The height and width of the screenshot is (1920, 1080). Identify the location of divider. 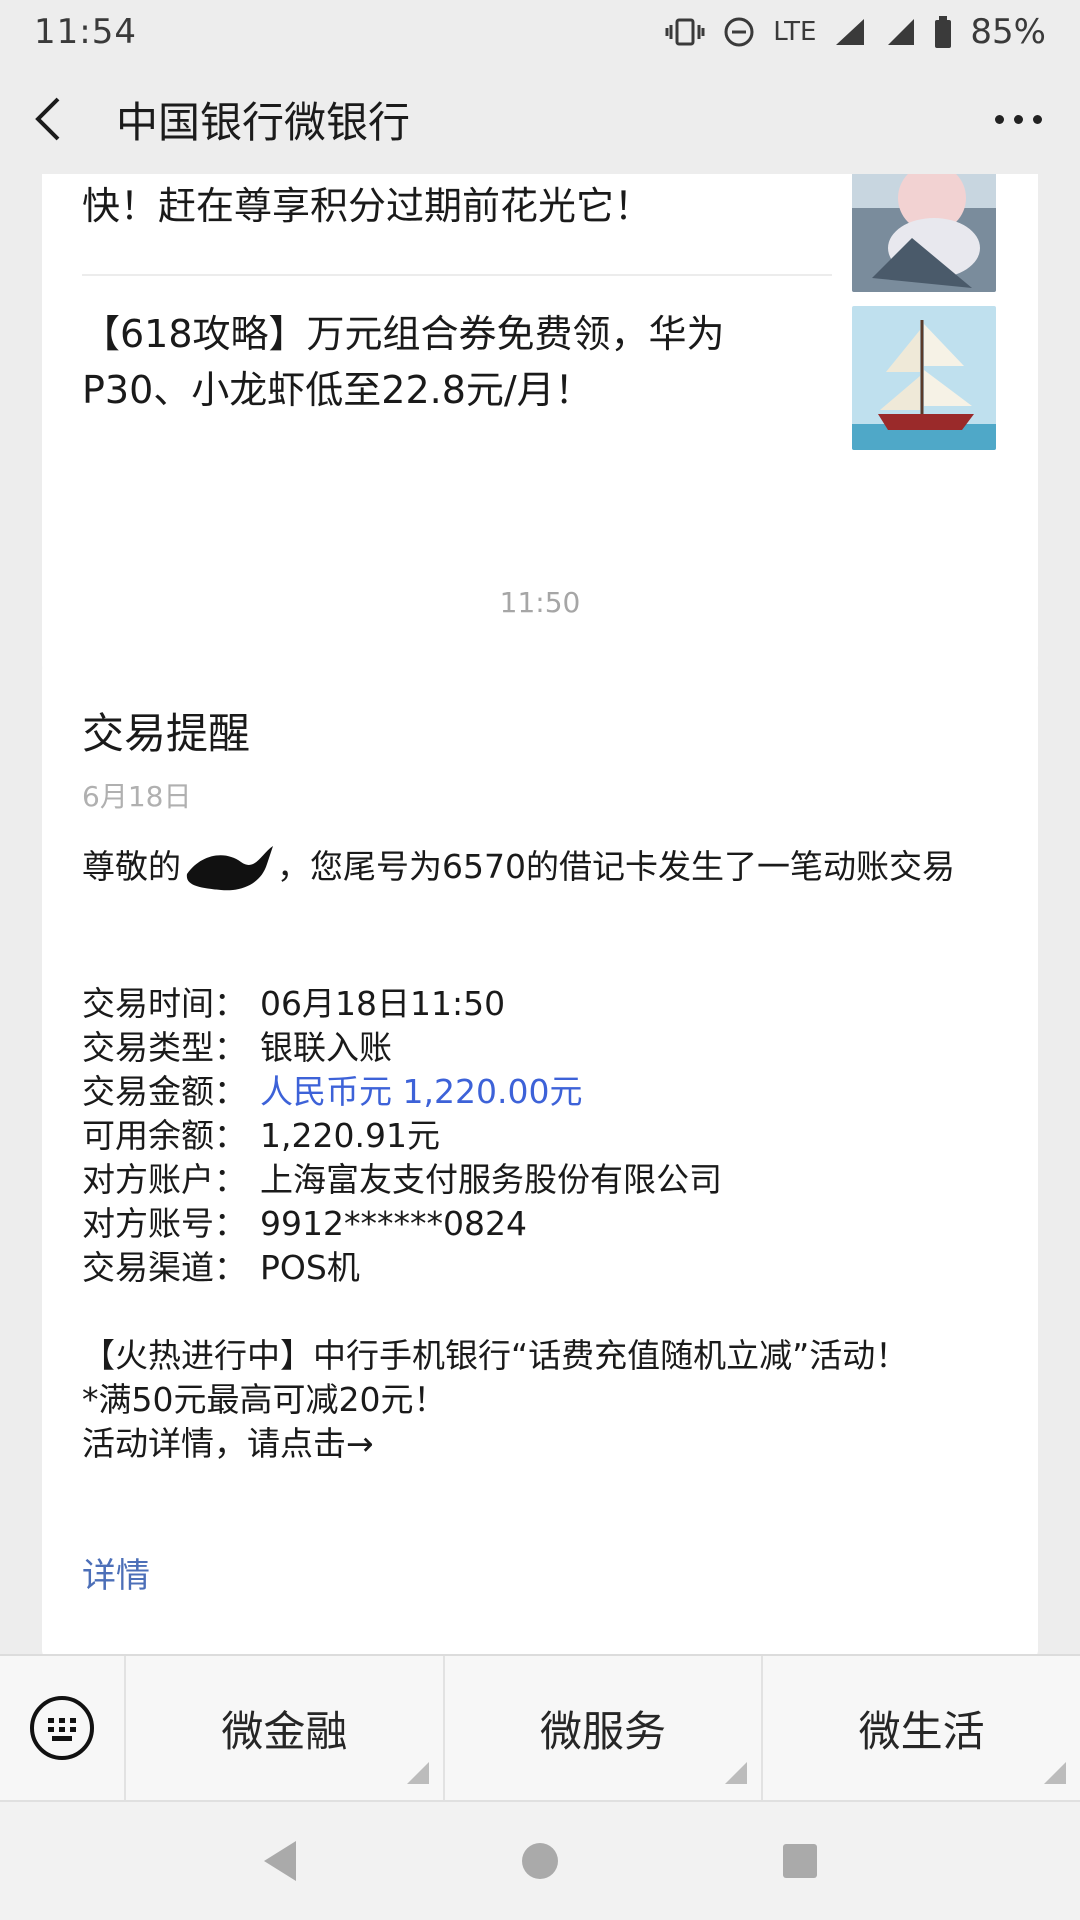
(457, 275).